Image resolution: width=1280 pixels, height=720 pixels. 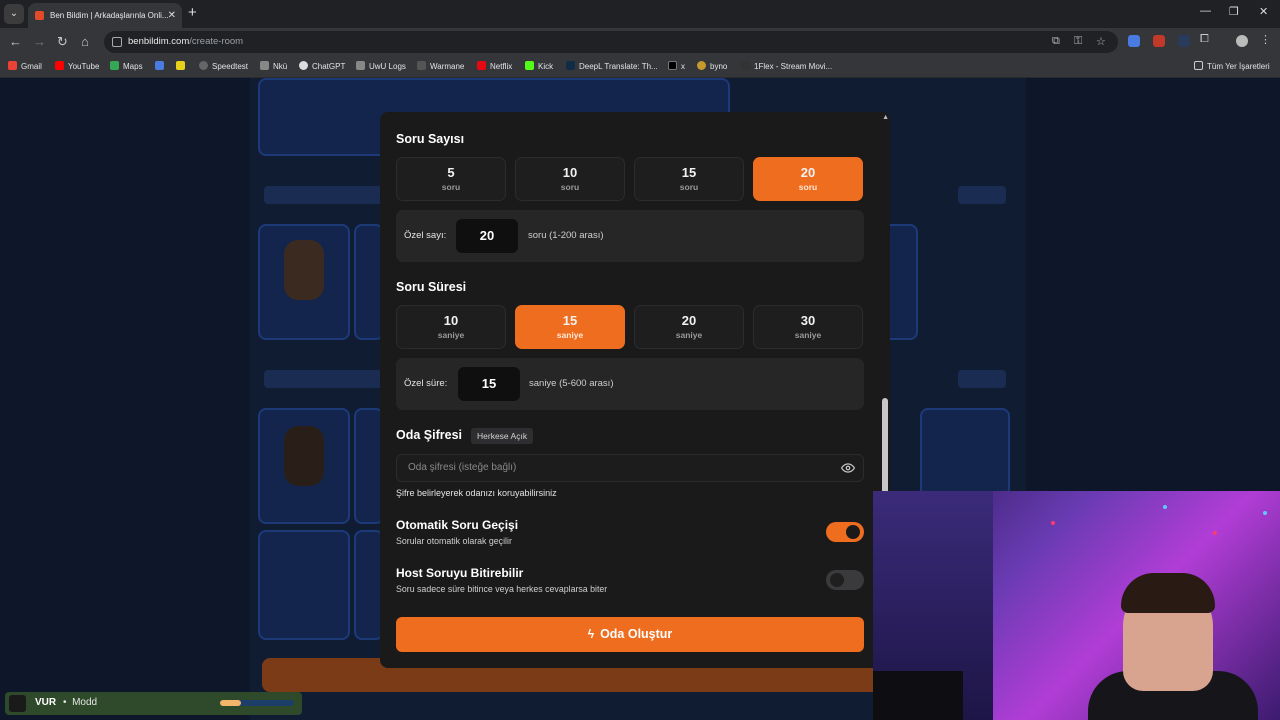 What do you see at coordinates (322, 66) in the screenshot?
I see `bookmark-chatgpt: ChatGPT` at bounding box center [322, 66].